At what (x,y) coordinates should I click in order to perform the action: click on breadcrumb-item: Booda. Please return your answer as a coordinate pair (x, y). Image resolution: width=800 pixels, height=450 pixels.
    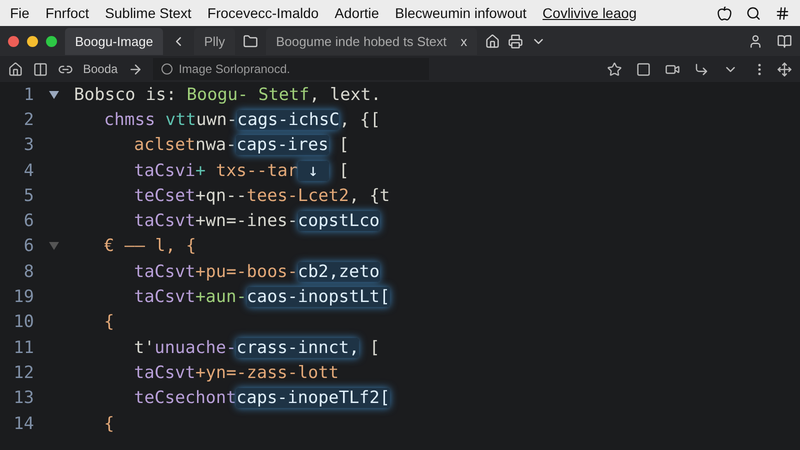
    Looking at the image, I should click on (100, 69).